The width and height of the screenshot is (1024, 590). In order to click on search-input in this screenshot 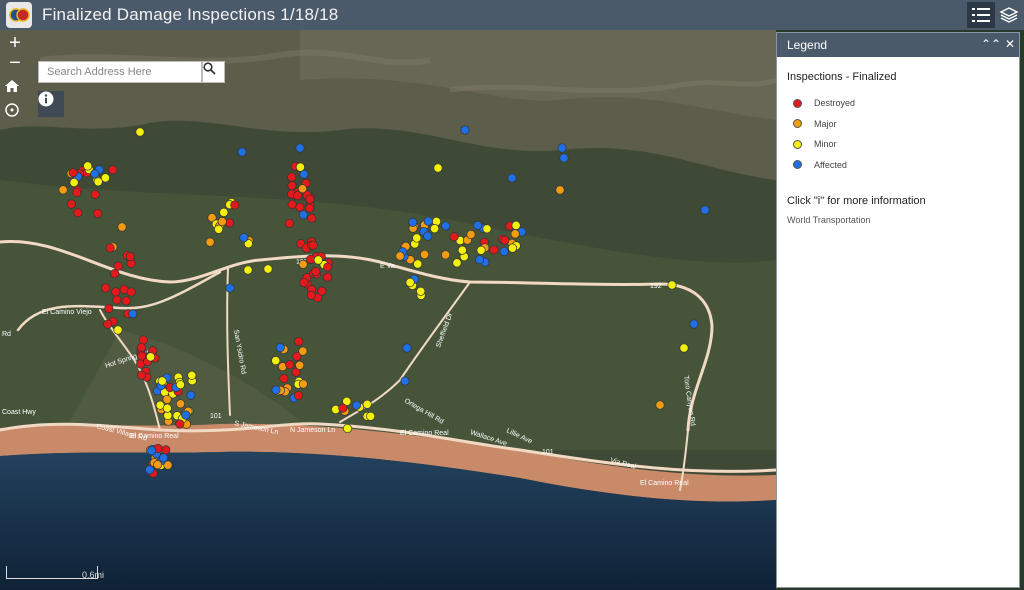, I will do `click(120, 72)`.